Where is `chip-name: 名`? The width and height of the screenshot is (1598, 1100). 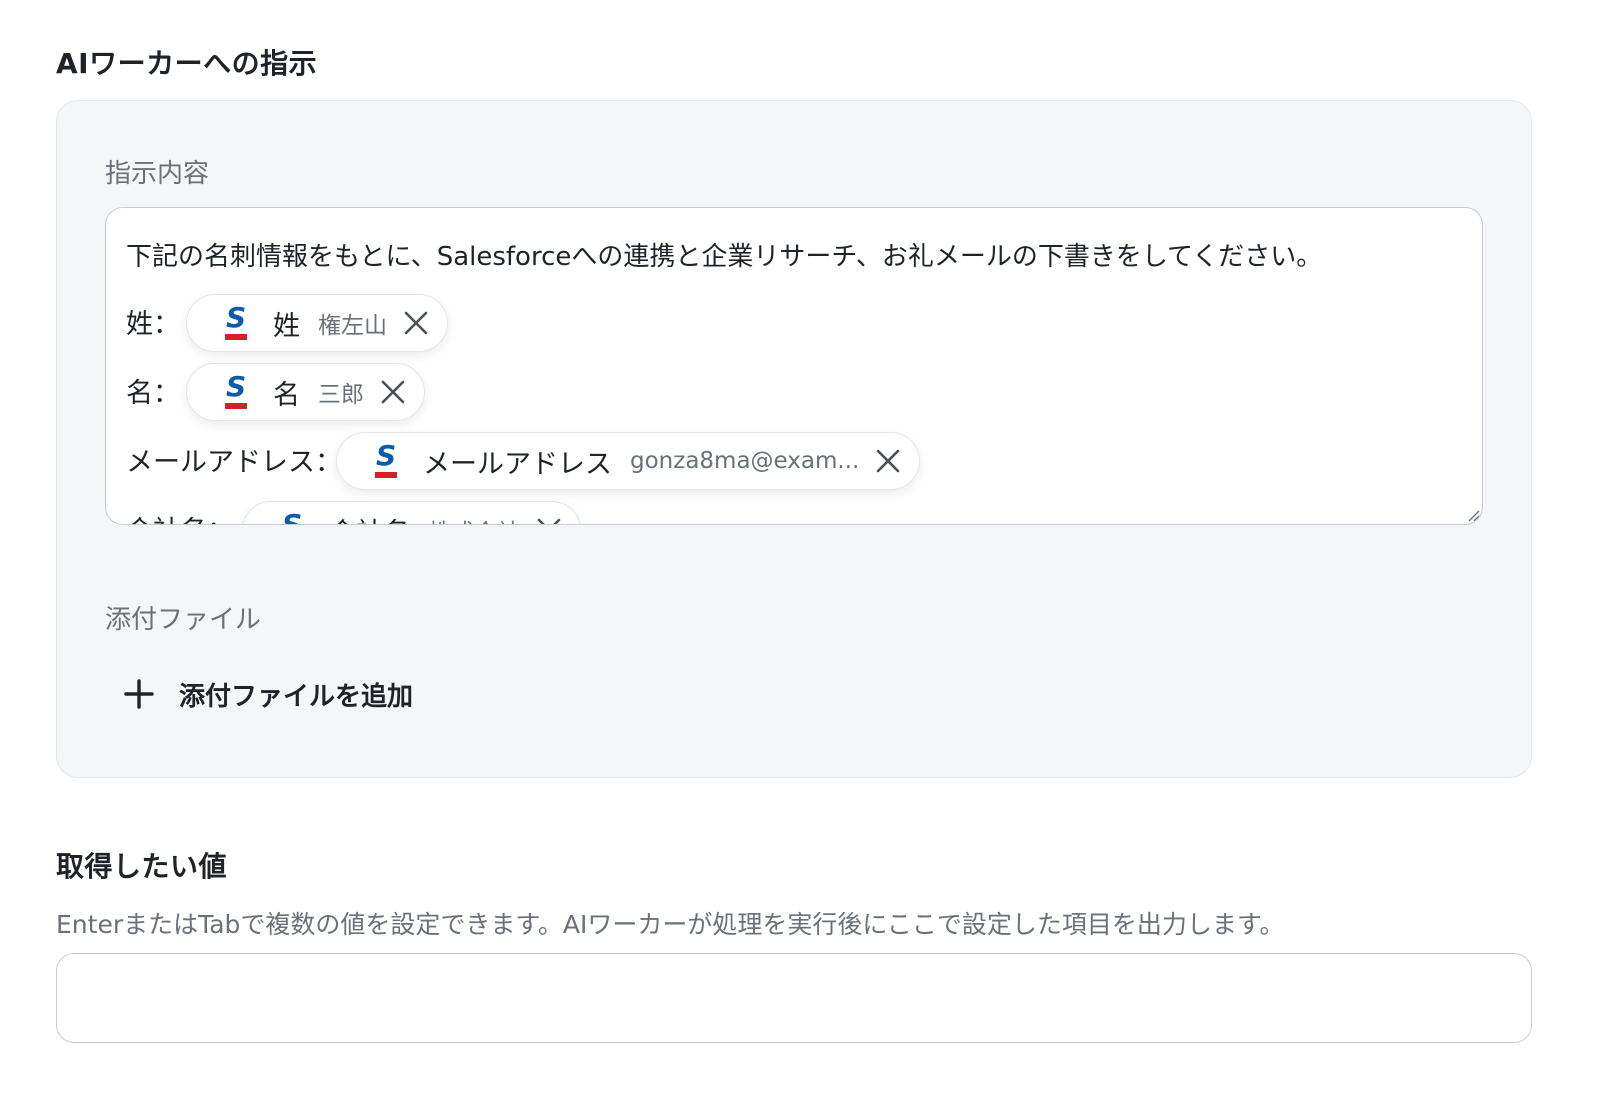 chip-name: 名 is located at coordinates (286, 395).